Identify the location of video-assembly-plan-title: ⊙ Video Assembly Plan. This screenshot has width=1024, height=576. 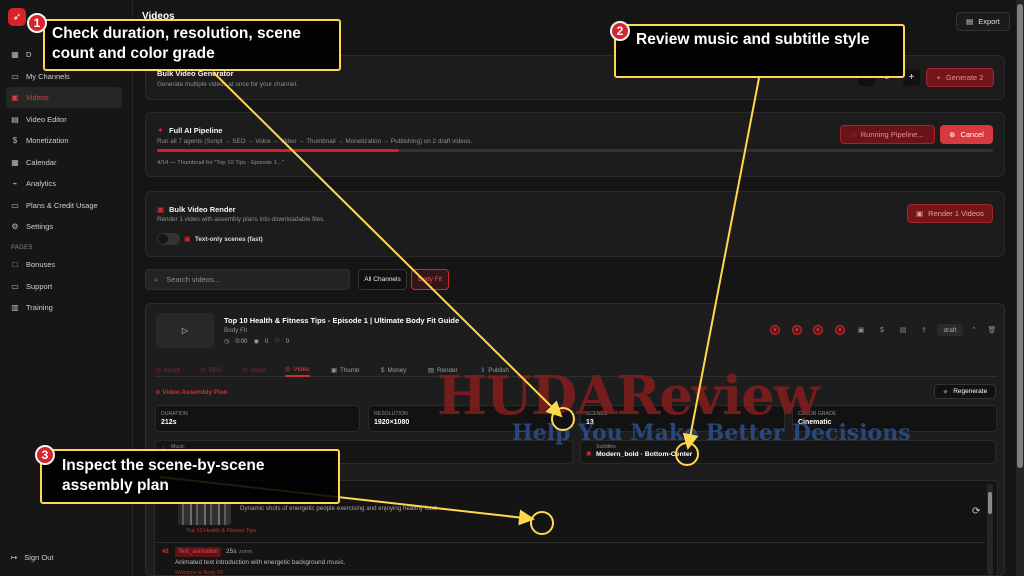
(191, 392).